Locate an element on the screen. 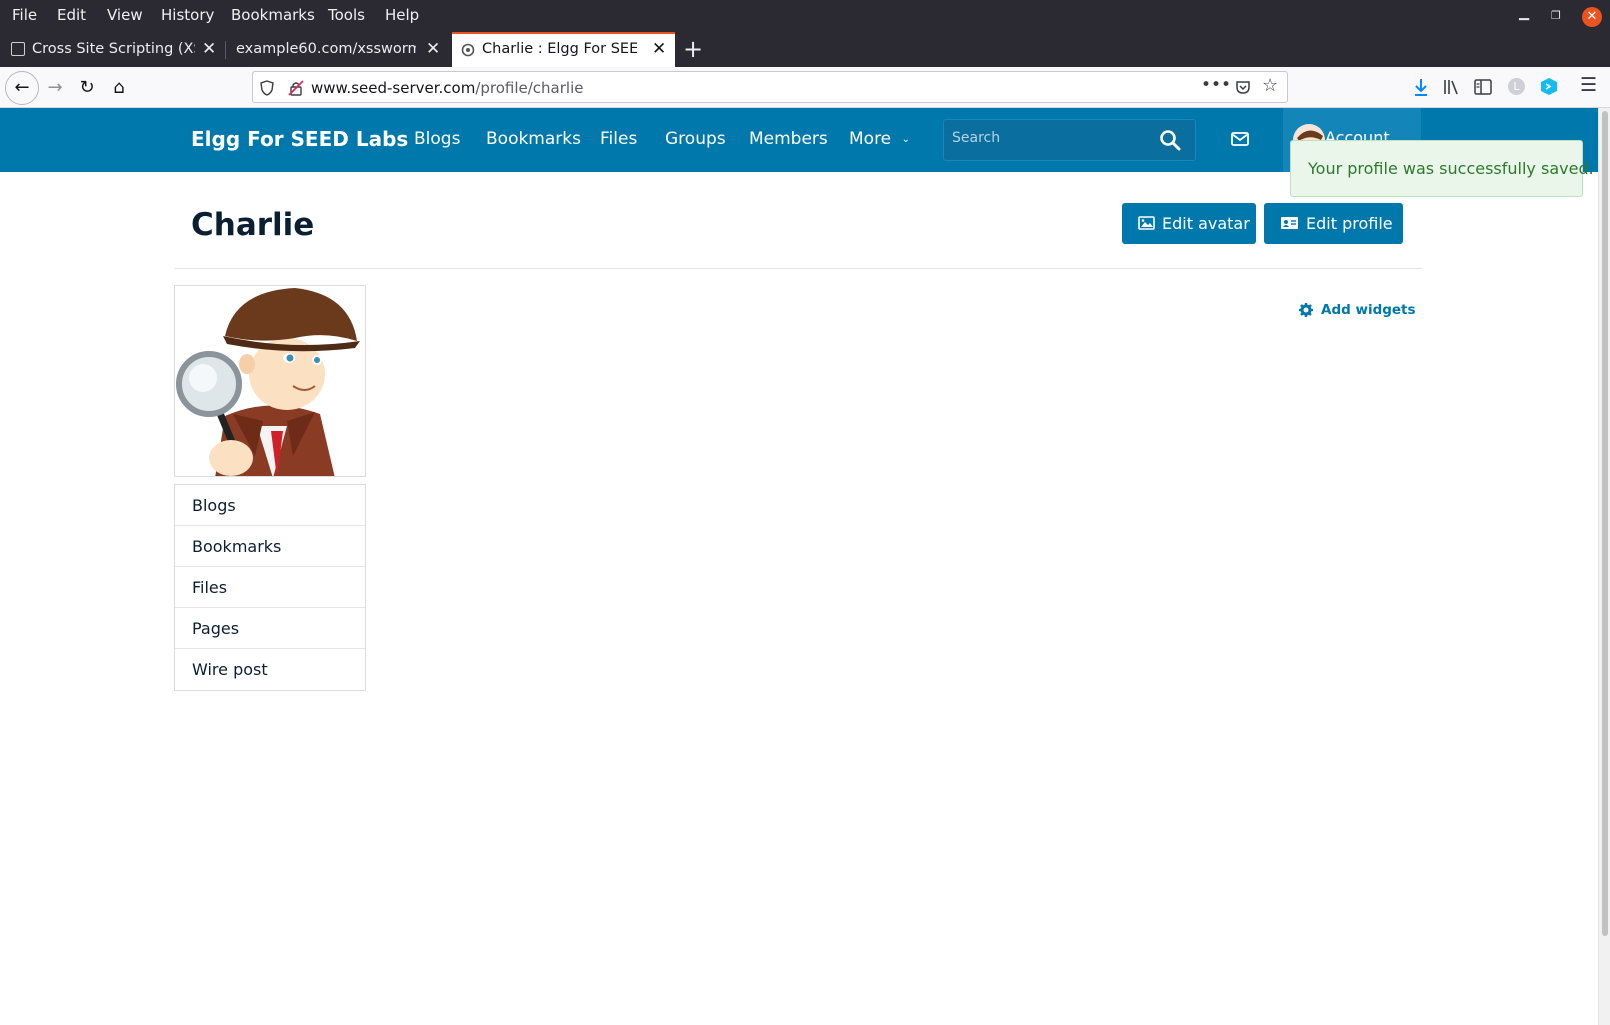 The width and height of the screenshot is (1610, 1025). detective-avatar-image is located at coordinates (270, 381).